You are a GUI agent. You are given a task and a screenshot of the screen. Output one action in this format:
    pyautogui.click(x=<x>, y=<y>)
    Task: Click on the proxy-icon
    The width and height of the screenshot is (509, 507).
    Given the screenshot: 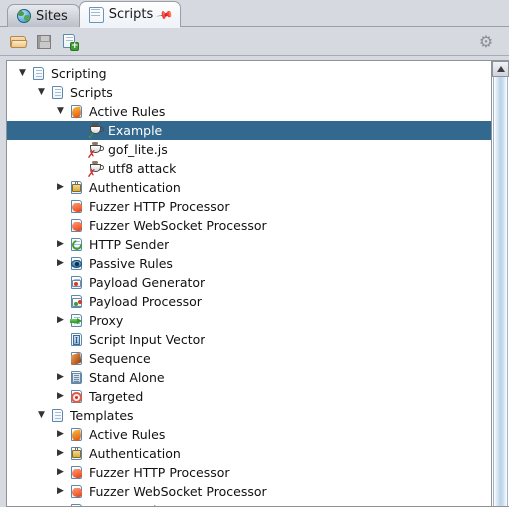 What is the action you would take?
    pyautogui.click(x=77, y=321)
    